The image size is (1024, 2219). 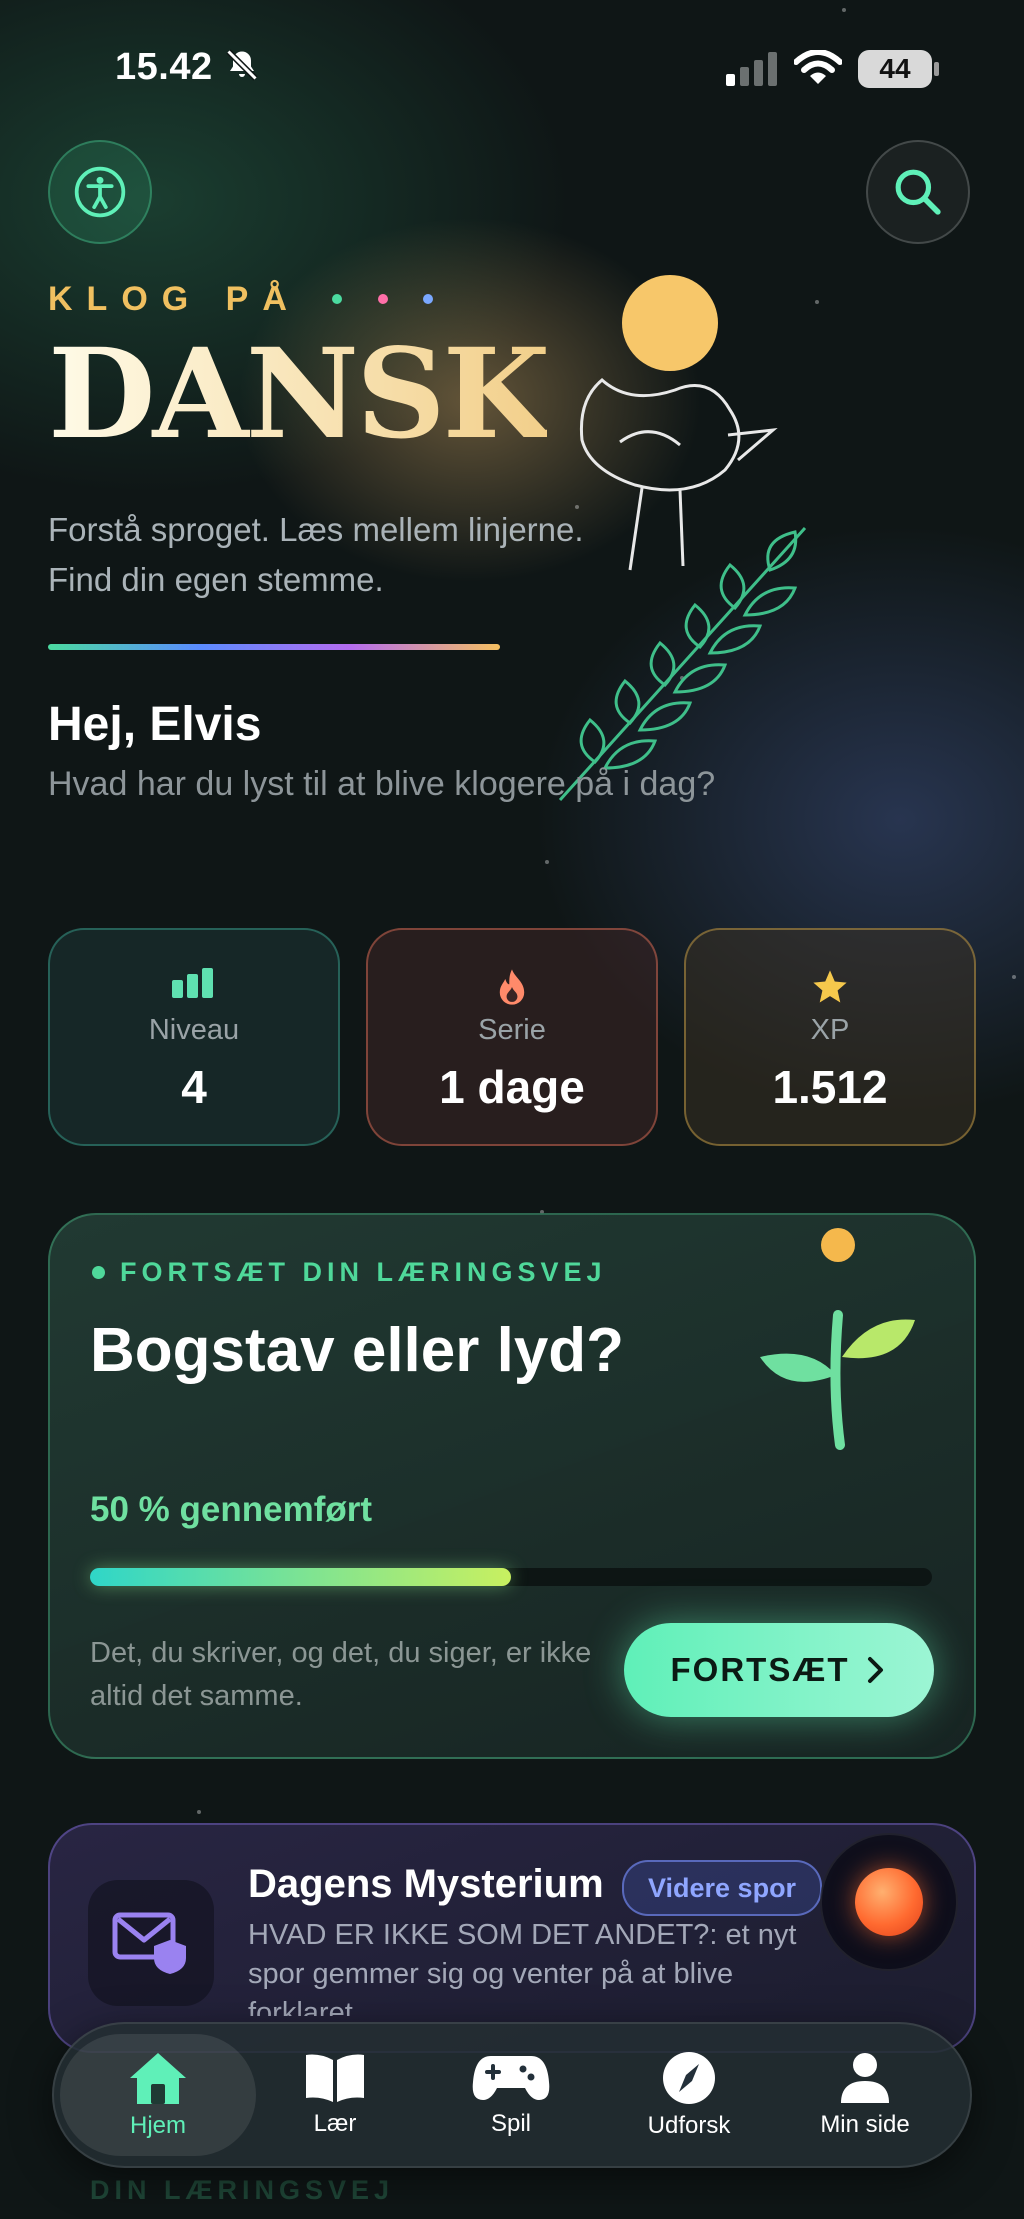 What do you see at coordinates (751, 69) in the screenshot?
I see `signal-icon` at bounding box center [751, 69].